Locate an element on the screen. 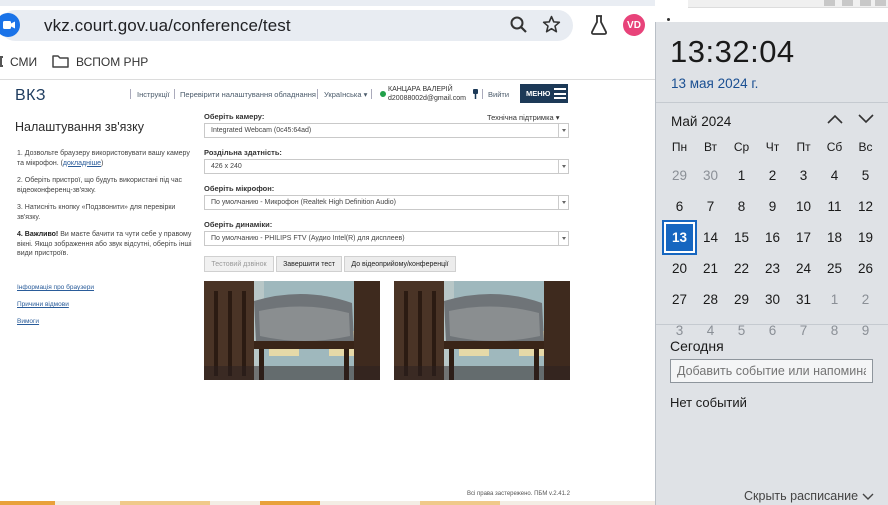 The height and width of the screenshot is (505, 888). calendar-day: 28 is located at coordinates (710, 299).